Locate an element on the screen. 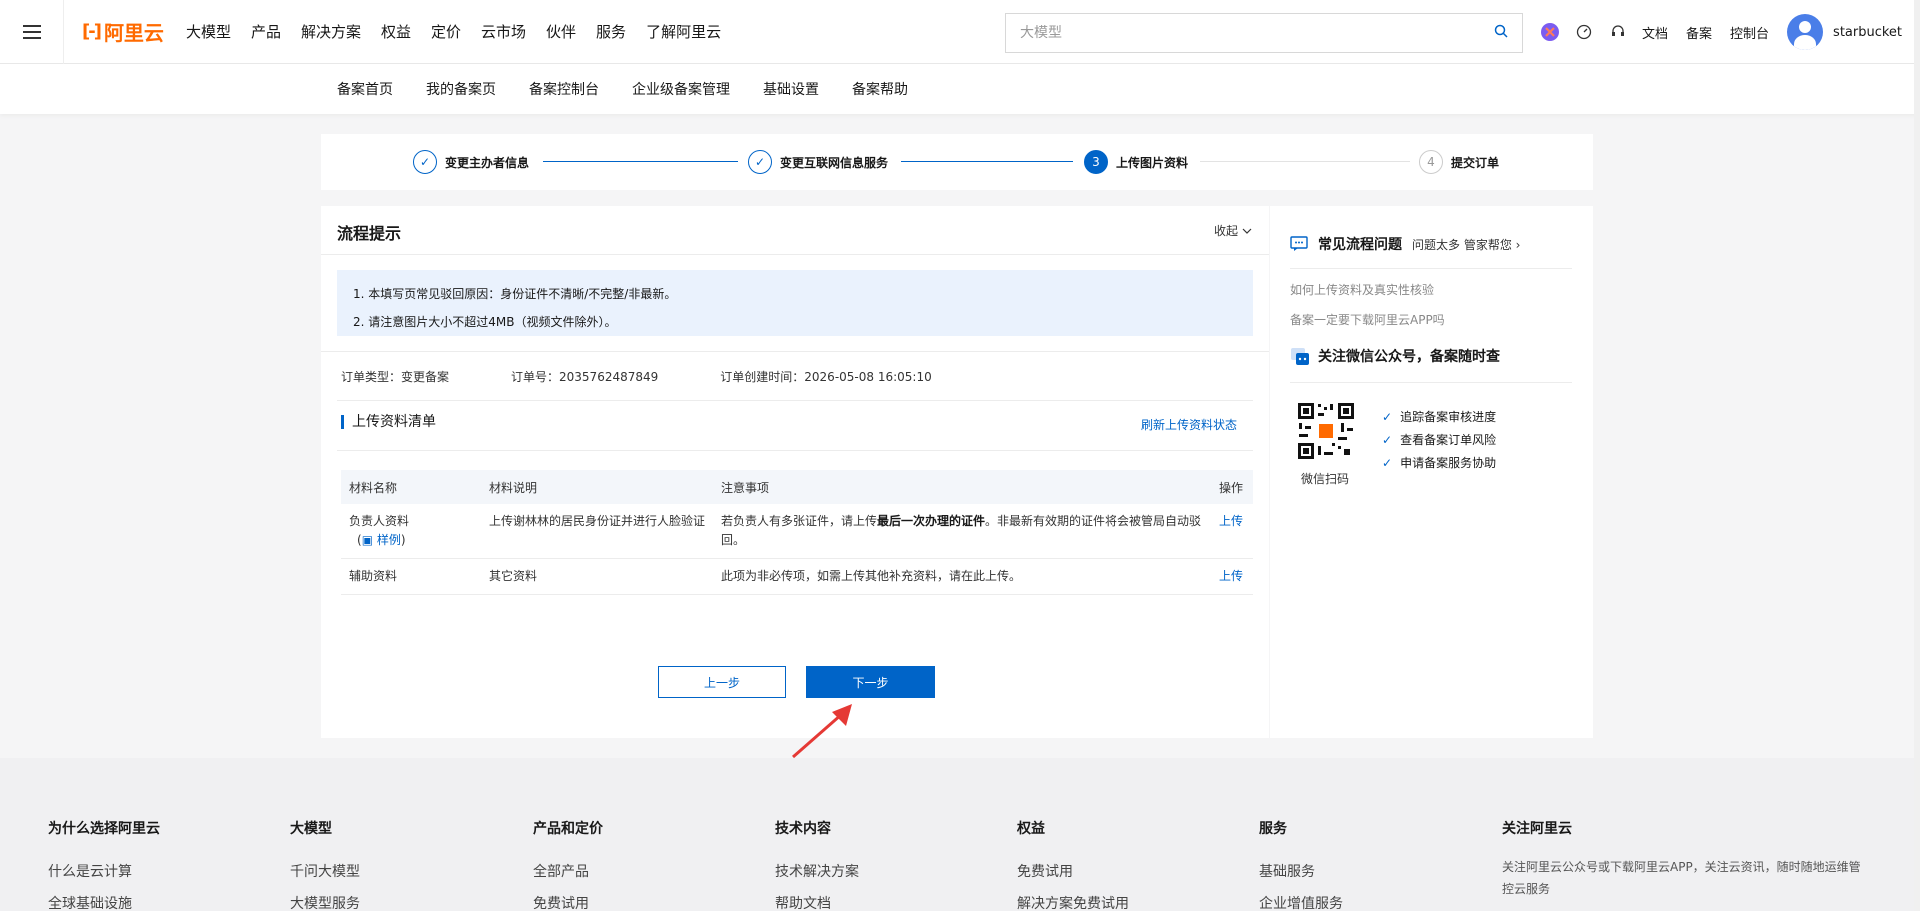  subnav-item: 备案控制台 is located at coordinates (564, 89).